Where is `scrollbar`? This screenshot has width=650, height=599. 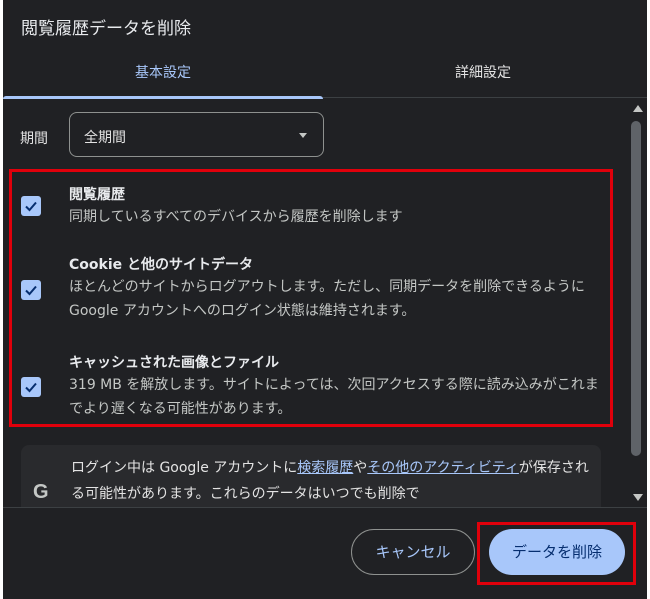 scrollbar is located at coordinates (637, 303).